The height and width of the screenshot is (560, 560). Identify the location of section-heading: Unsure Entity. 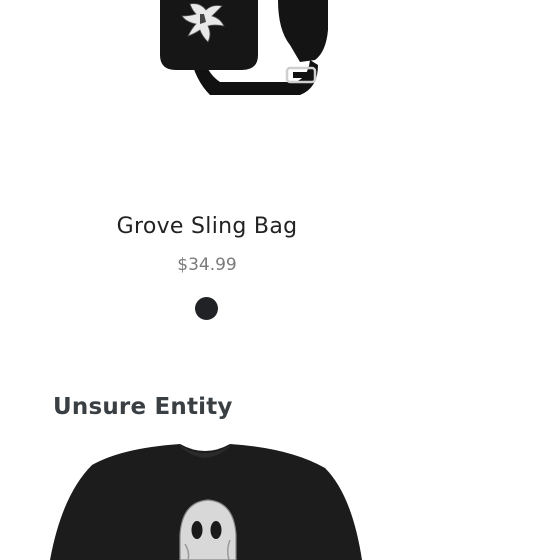
(143, 407).